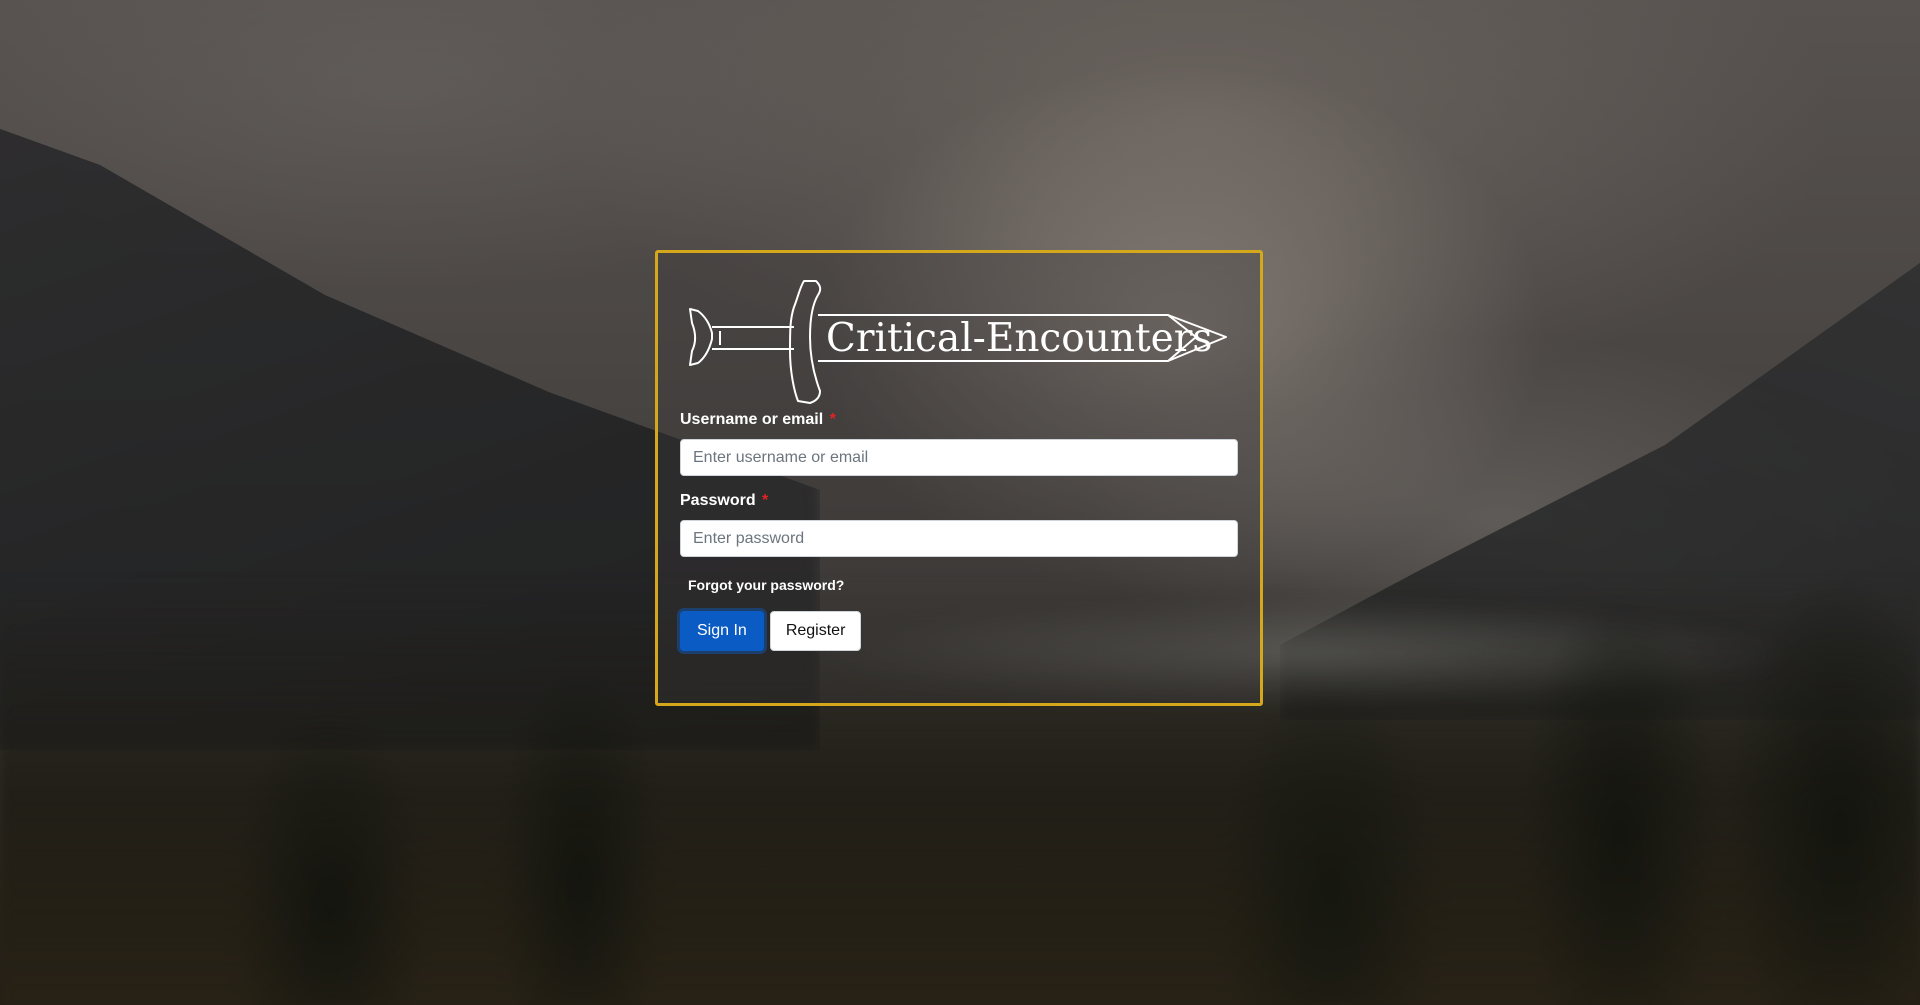 Image resolution: width=1920 pixels, height=1005 pixels. What do you see at coordinates (959, 420) in the screenshot?
I see `username-label: Username or email *` at bounding box center [959, 420].